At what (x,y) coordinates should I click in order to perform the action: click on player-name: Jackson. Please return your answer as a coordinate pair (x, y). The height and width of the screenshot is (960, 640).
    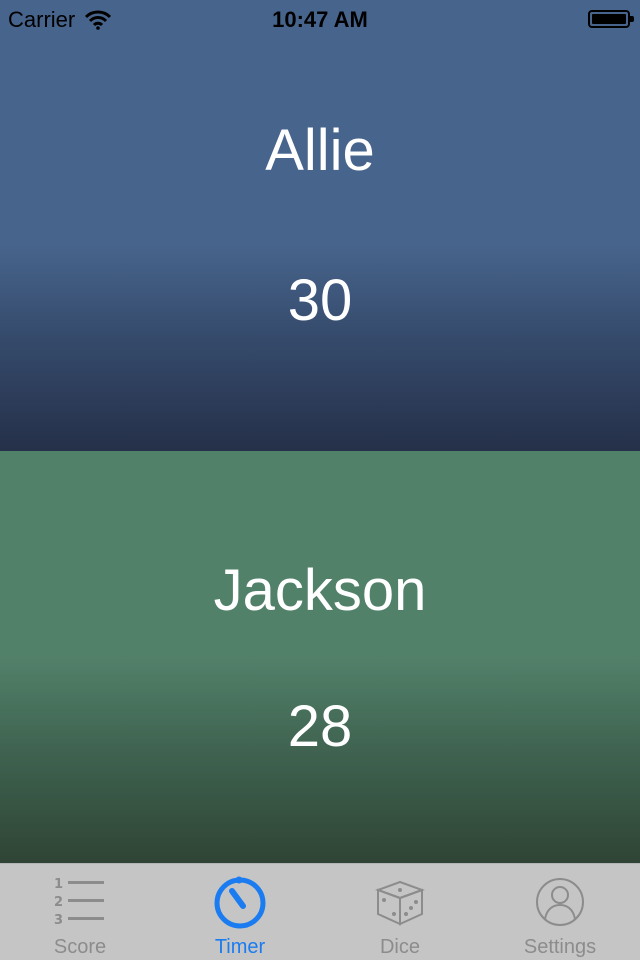
    Looking at the image, I should click on (320, 590).